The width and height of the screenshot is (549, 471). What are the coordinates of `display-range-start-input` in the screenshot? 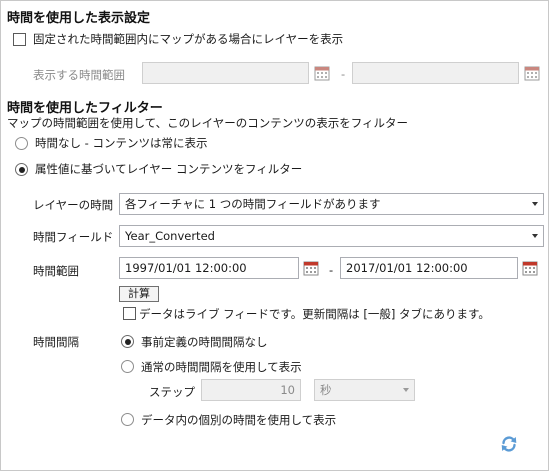 It's located at (225, 73).